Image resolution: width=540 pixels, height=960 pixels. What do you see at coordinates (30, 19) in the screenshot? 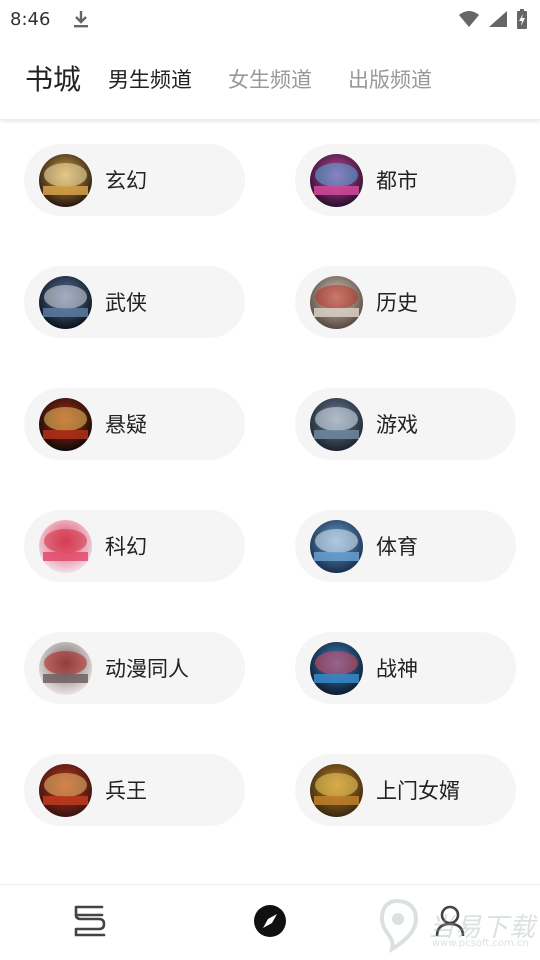
I see `status-time: 8:46` at bounding box center [30, 19].